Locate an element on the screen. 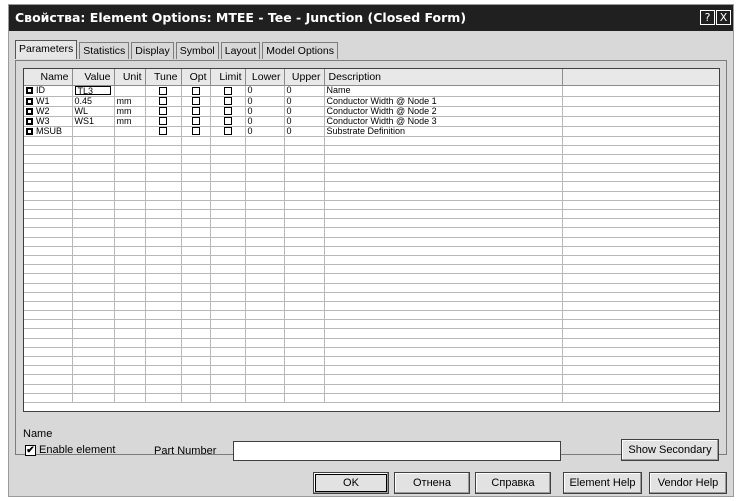 This screenshot has width=738, height=501. param-name-cell: W1 is located at coordinates (48, 101).